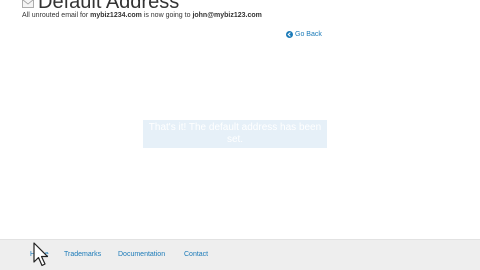 This screenshot has width=480, height=270. I want to click on footer: Home Trademarks Documentation Contact, so click(240, 254).